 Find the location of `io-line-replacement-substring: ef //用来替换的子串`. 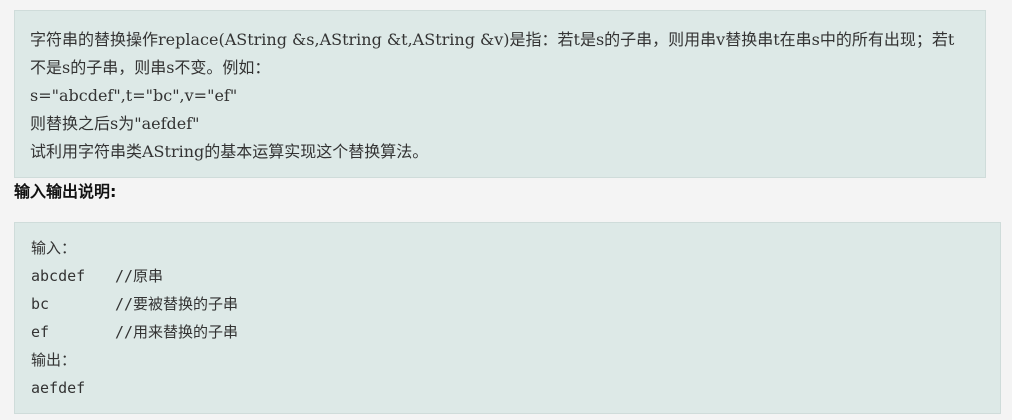

io-line-replacement-substring: ef //用来替换的子串 is located at coordinates (515, 332).